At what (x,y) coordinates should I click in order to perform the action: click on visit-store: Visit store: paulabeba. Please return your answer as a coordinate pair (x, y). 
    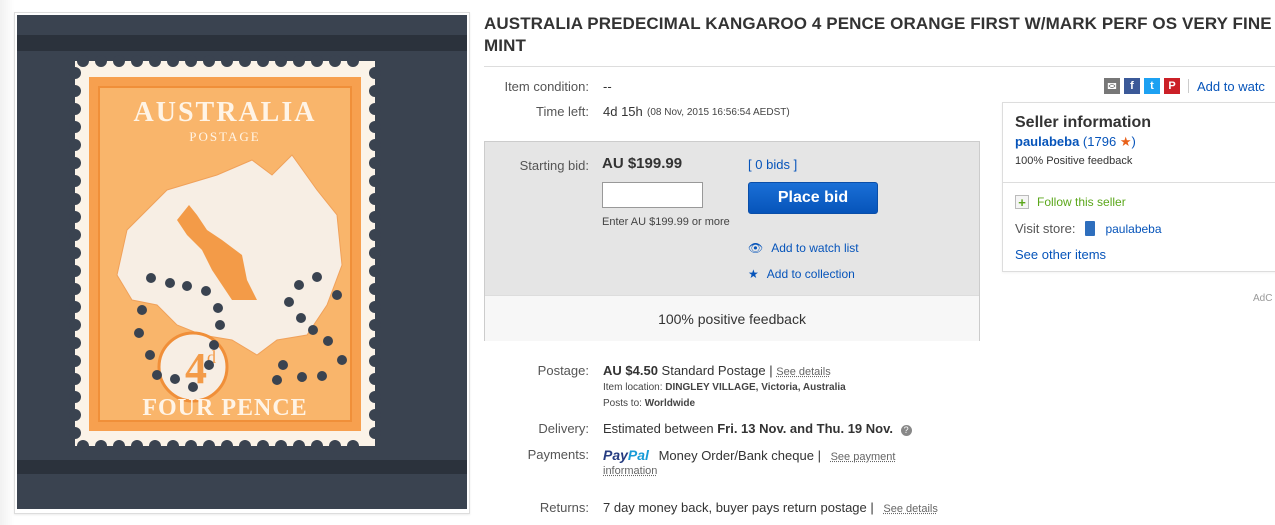
    Looking at the image, I should click on (1088, 228).